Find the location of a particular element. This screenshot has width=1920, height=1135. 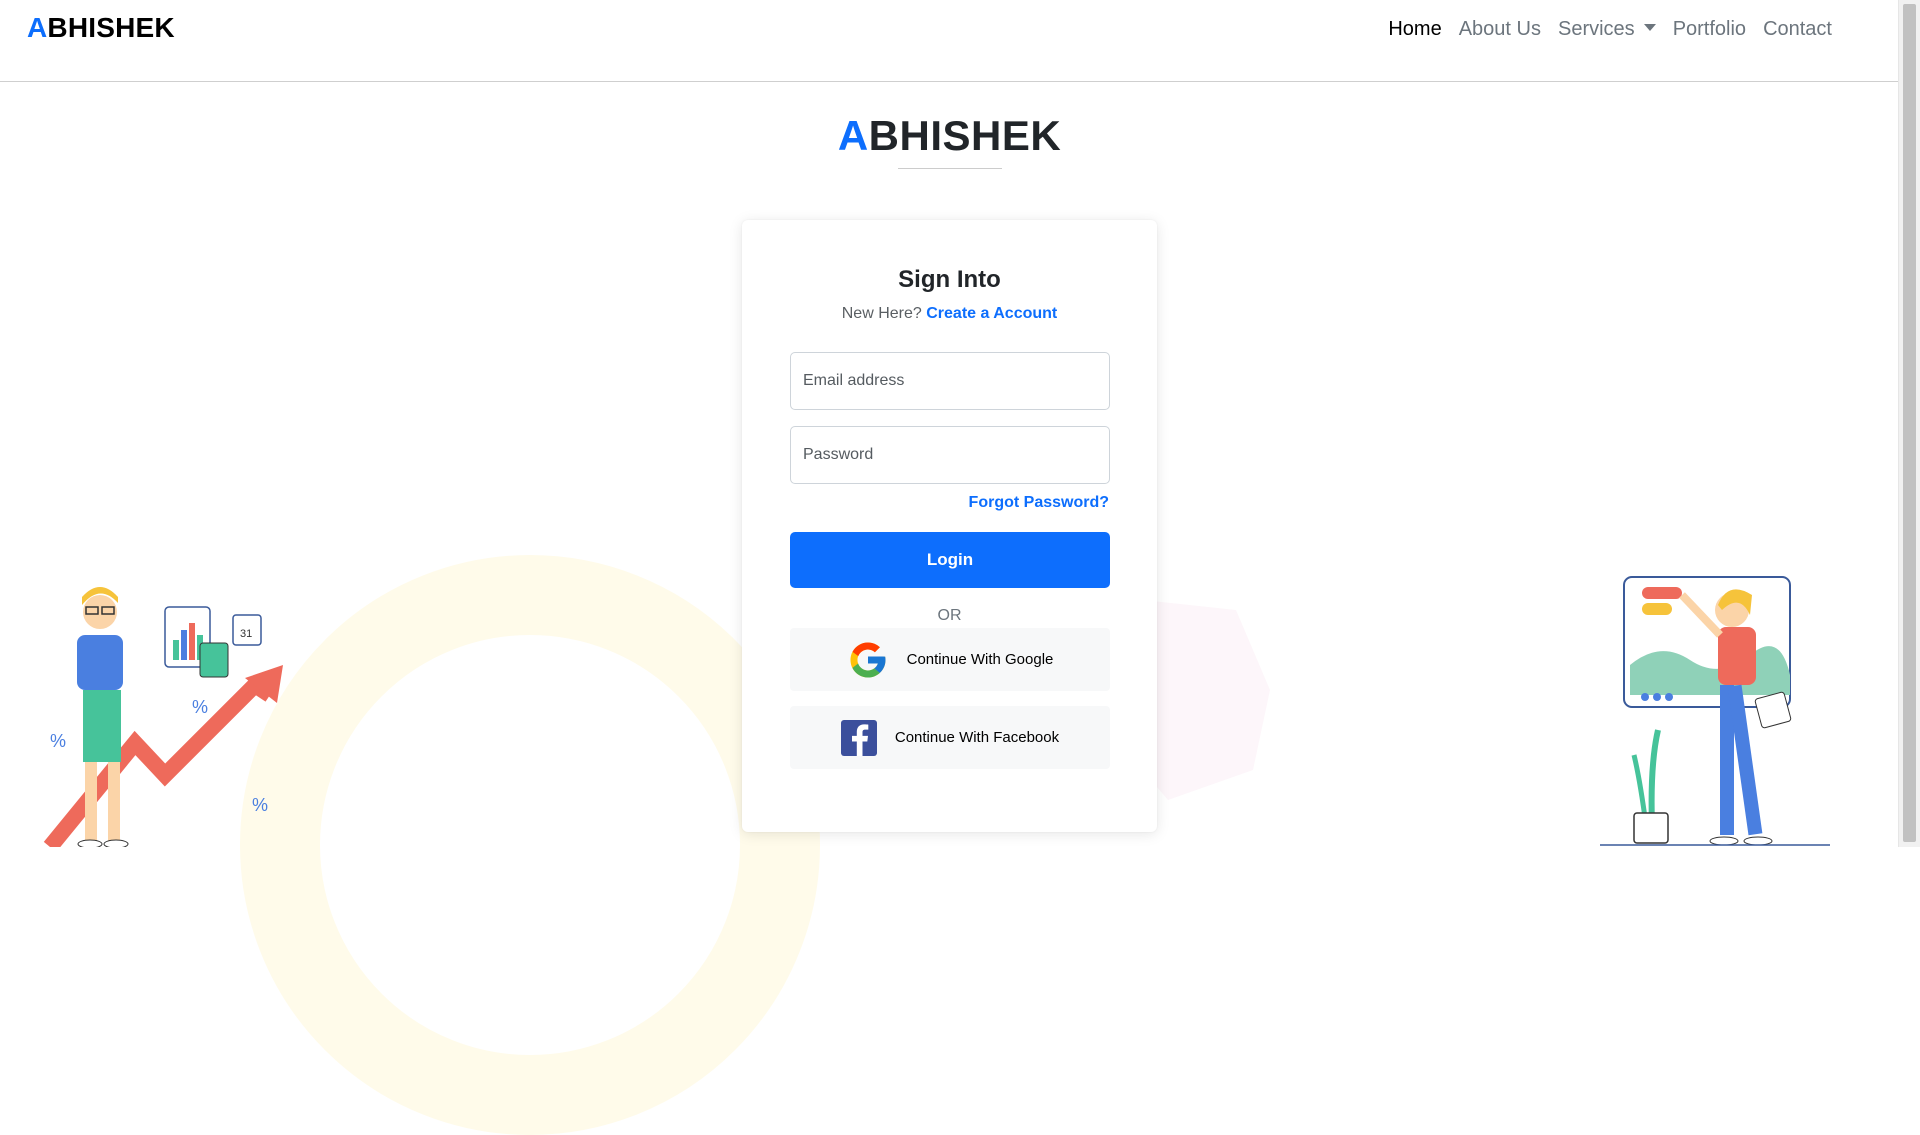

brand-rest: BHISHEK is located at coordinates (111, 27).